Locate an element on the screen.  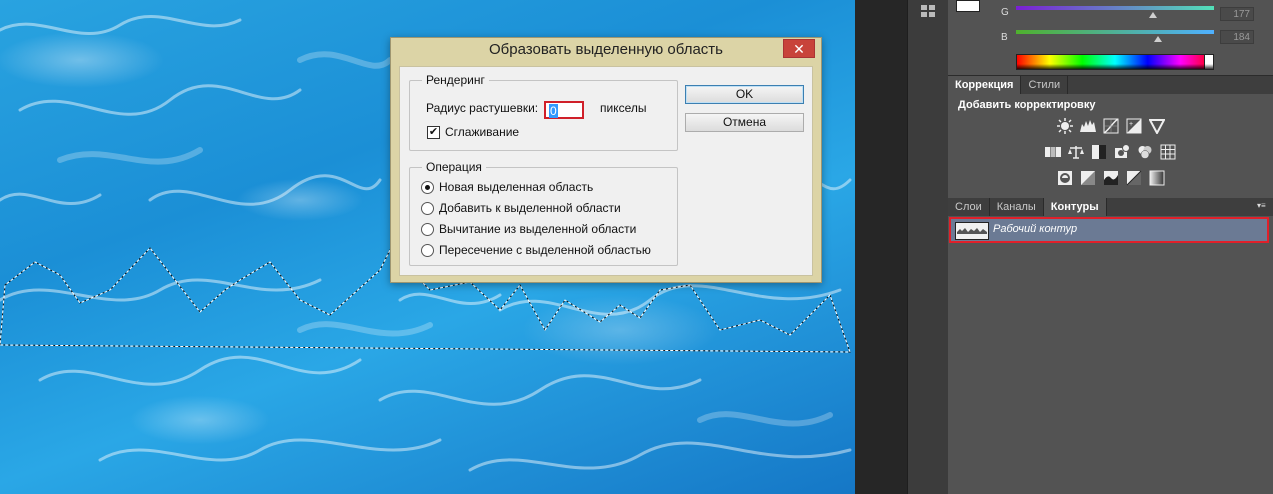
curves-icon is located at coordinates (1111, 126).